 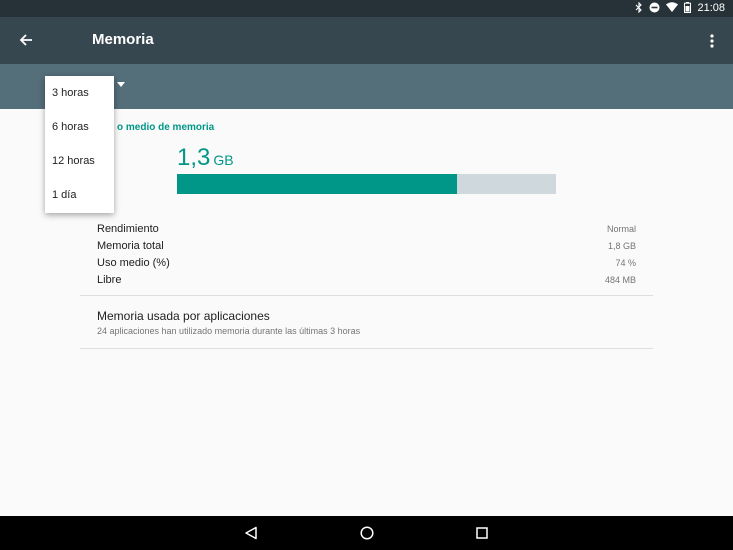 I want to click on apps-entry-title: Memoria usada por aplicaciones, so click(x=183, y=316).